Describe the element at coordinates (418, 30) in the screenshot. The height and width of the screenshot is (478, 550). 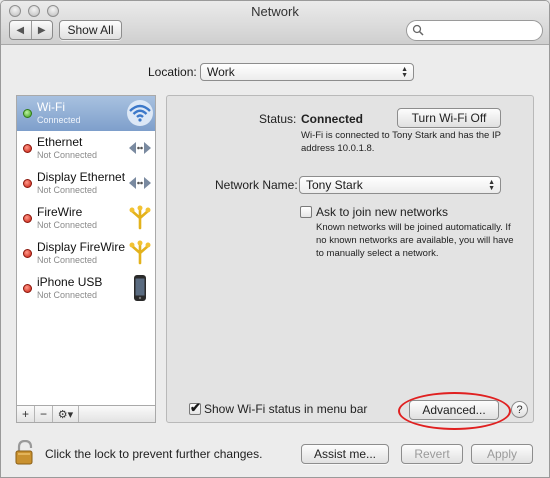
I see `search-icon` at that location.